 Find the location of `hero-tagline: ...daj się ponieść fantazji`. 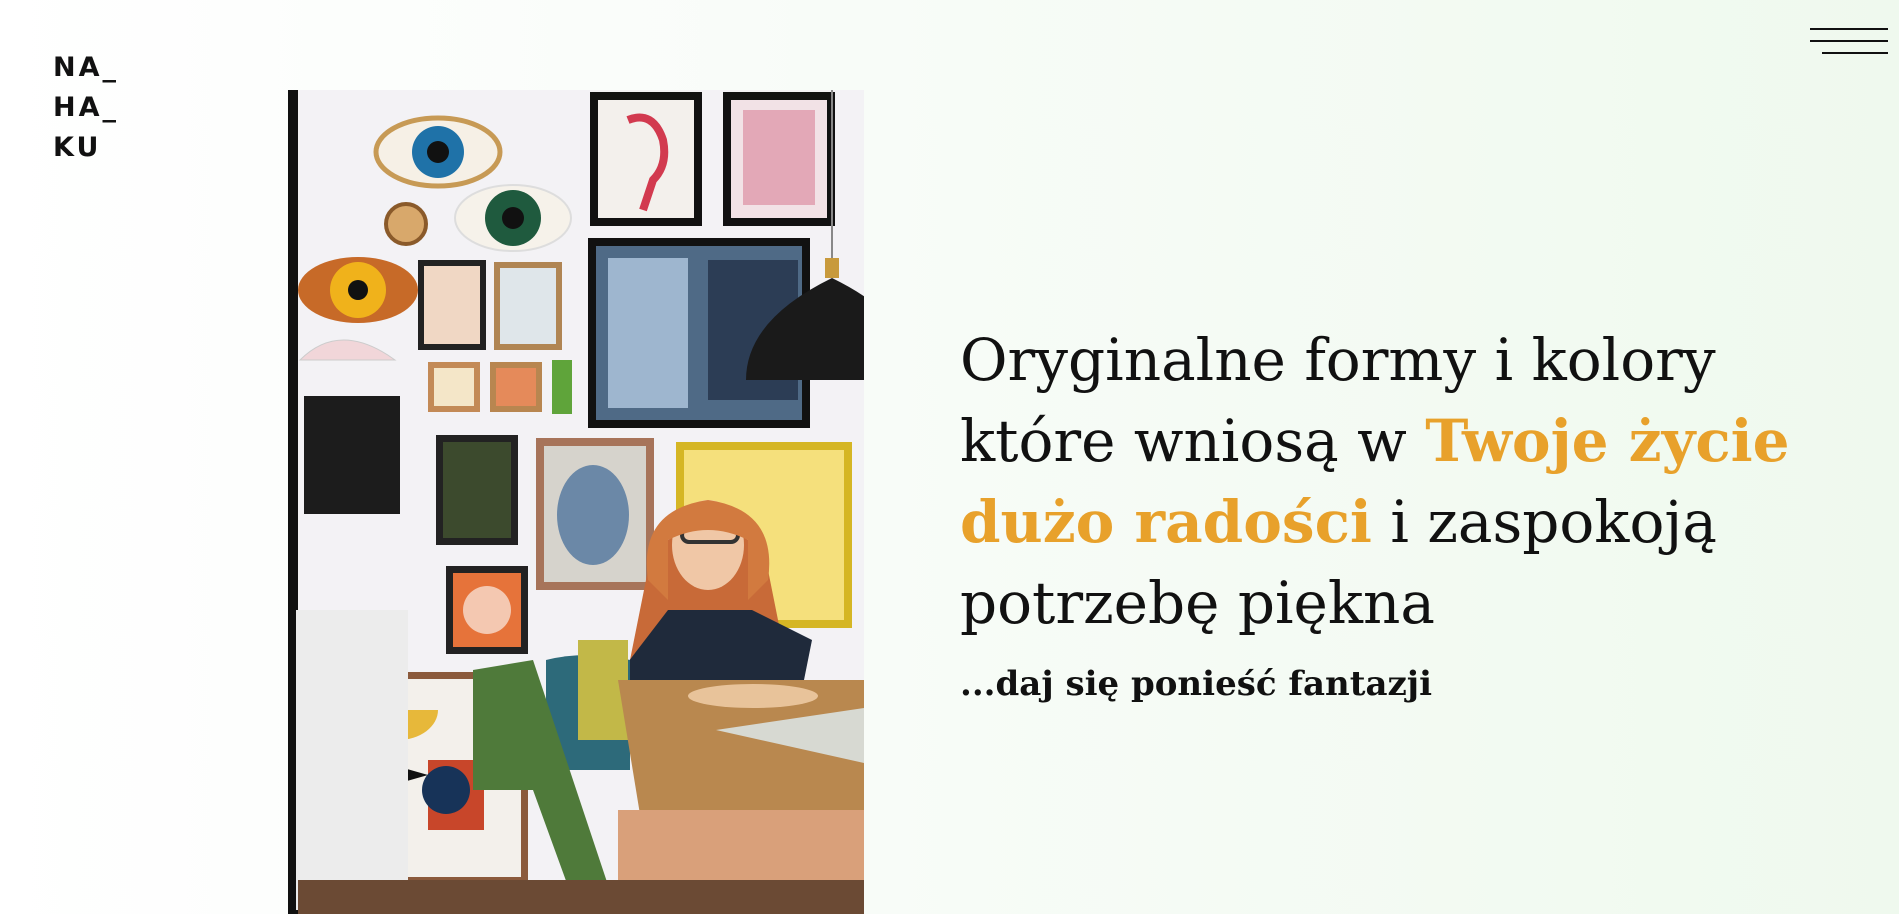

hero-tagline: ...daj się ponieść fantazji is located at coordinates (1196, 684).